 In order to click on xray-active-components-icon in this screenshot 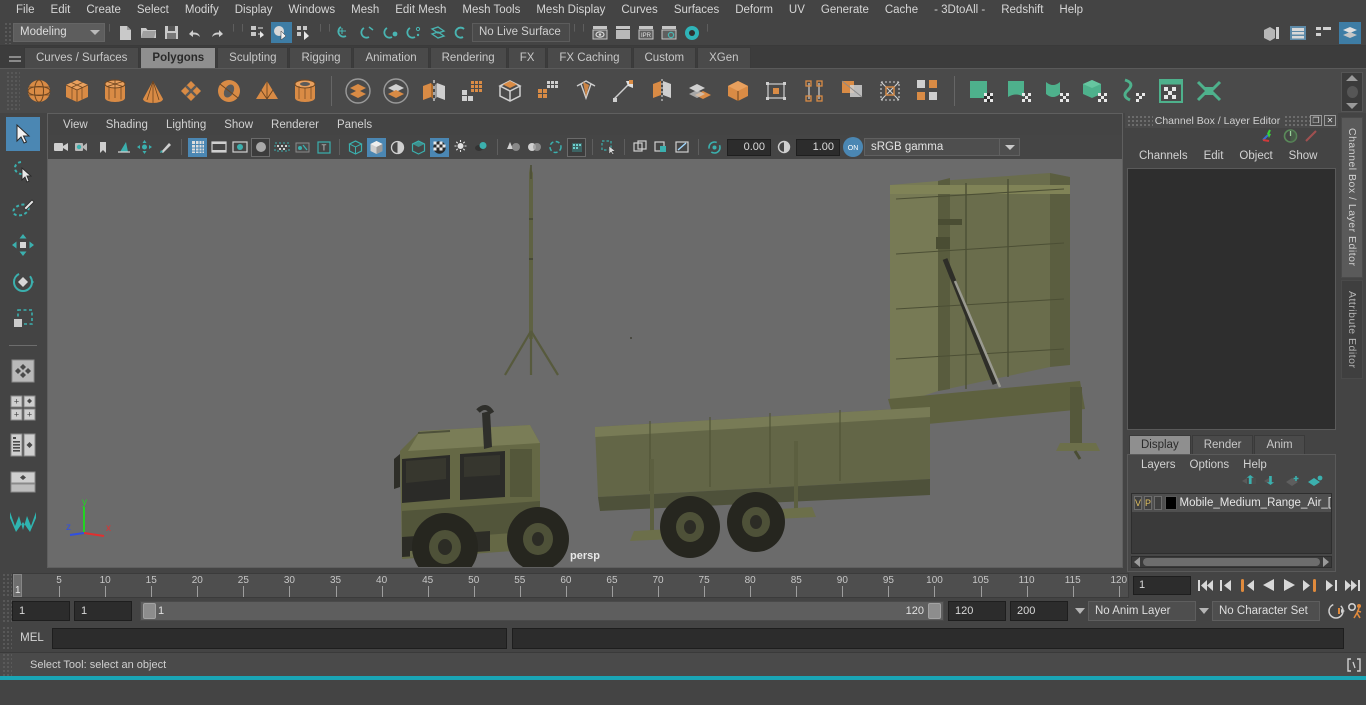, I will do `click(640, 147)`.